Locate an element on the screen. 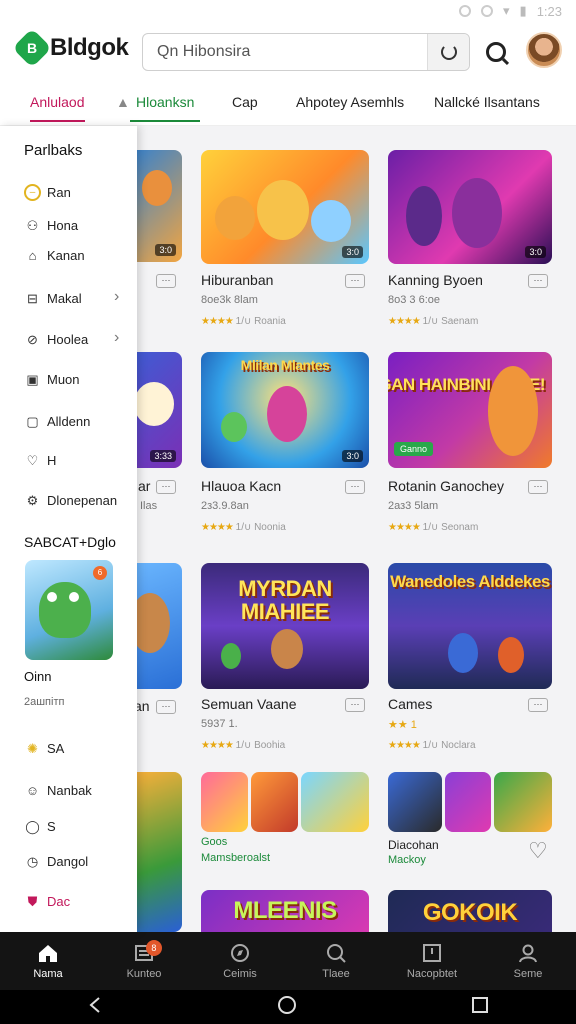 The image size is (576, 1024). tab-1: Anlulaod is located at coordinates (57, 108).